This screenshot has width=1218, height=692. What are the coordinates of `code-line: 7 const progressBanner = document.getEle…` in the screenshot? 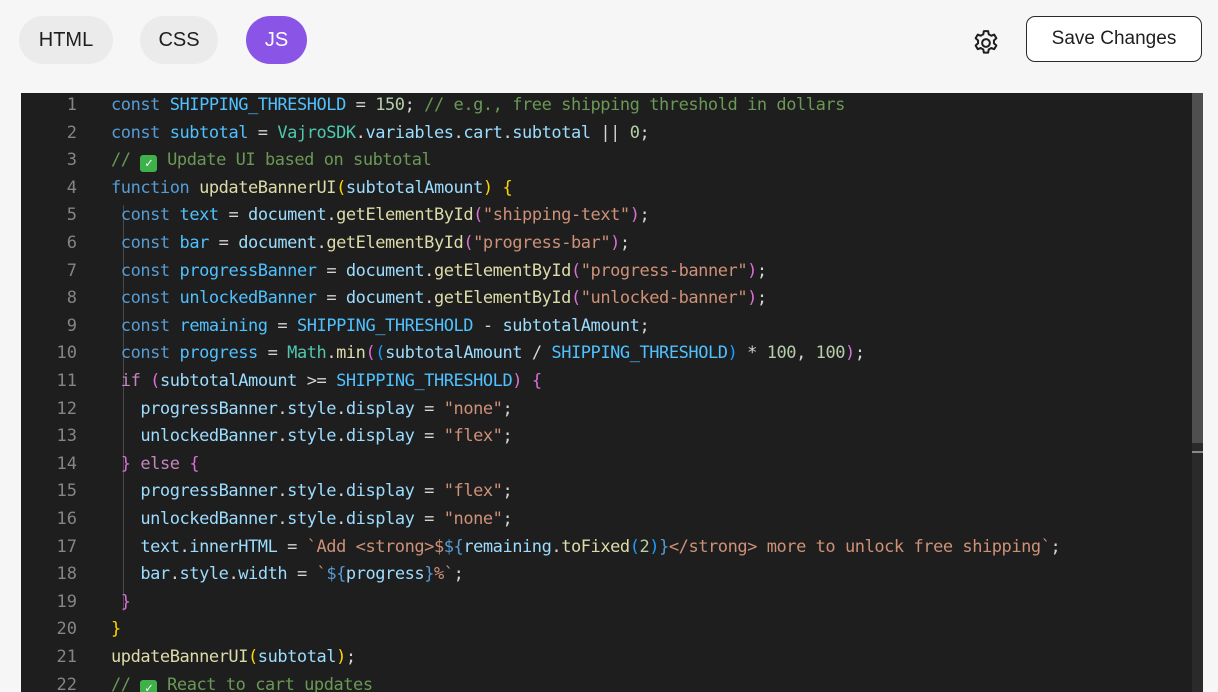 It's located at (606, 271).